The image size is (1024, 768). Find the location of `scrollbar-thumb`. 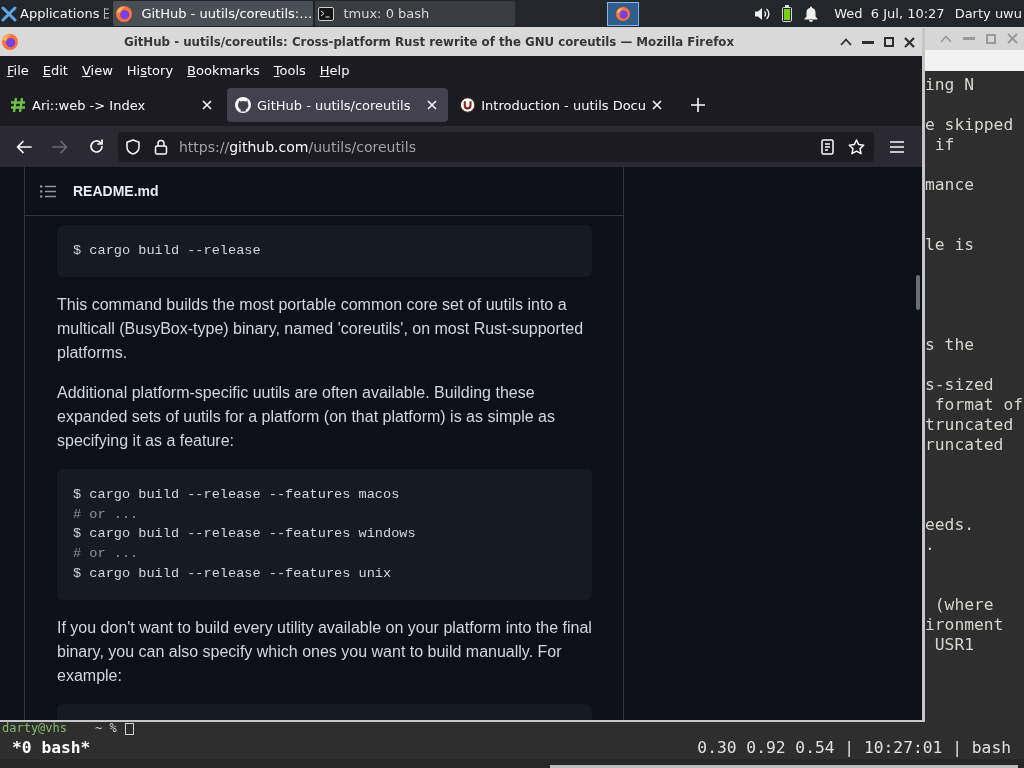

scrollbar-thumb is located at coordinates (918, 292).